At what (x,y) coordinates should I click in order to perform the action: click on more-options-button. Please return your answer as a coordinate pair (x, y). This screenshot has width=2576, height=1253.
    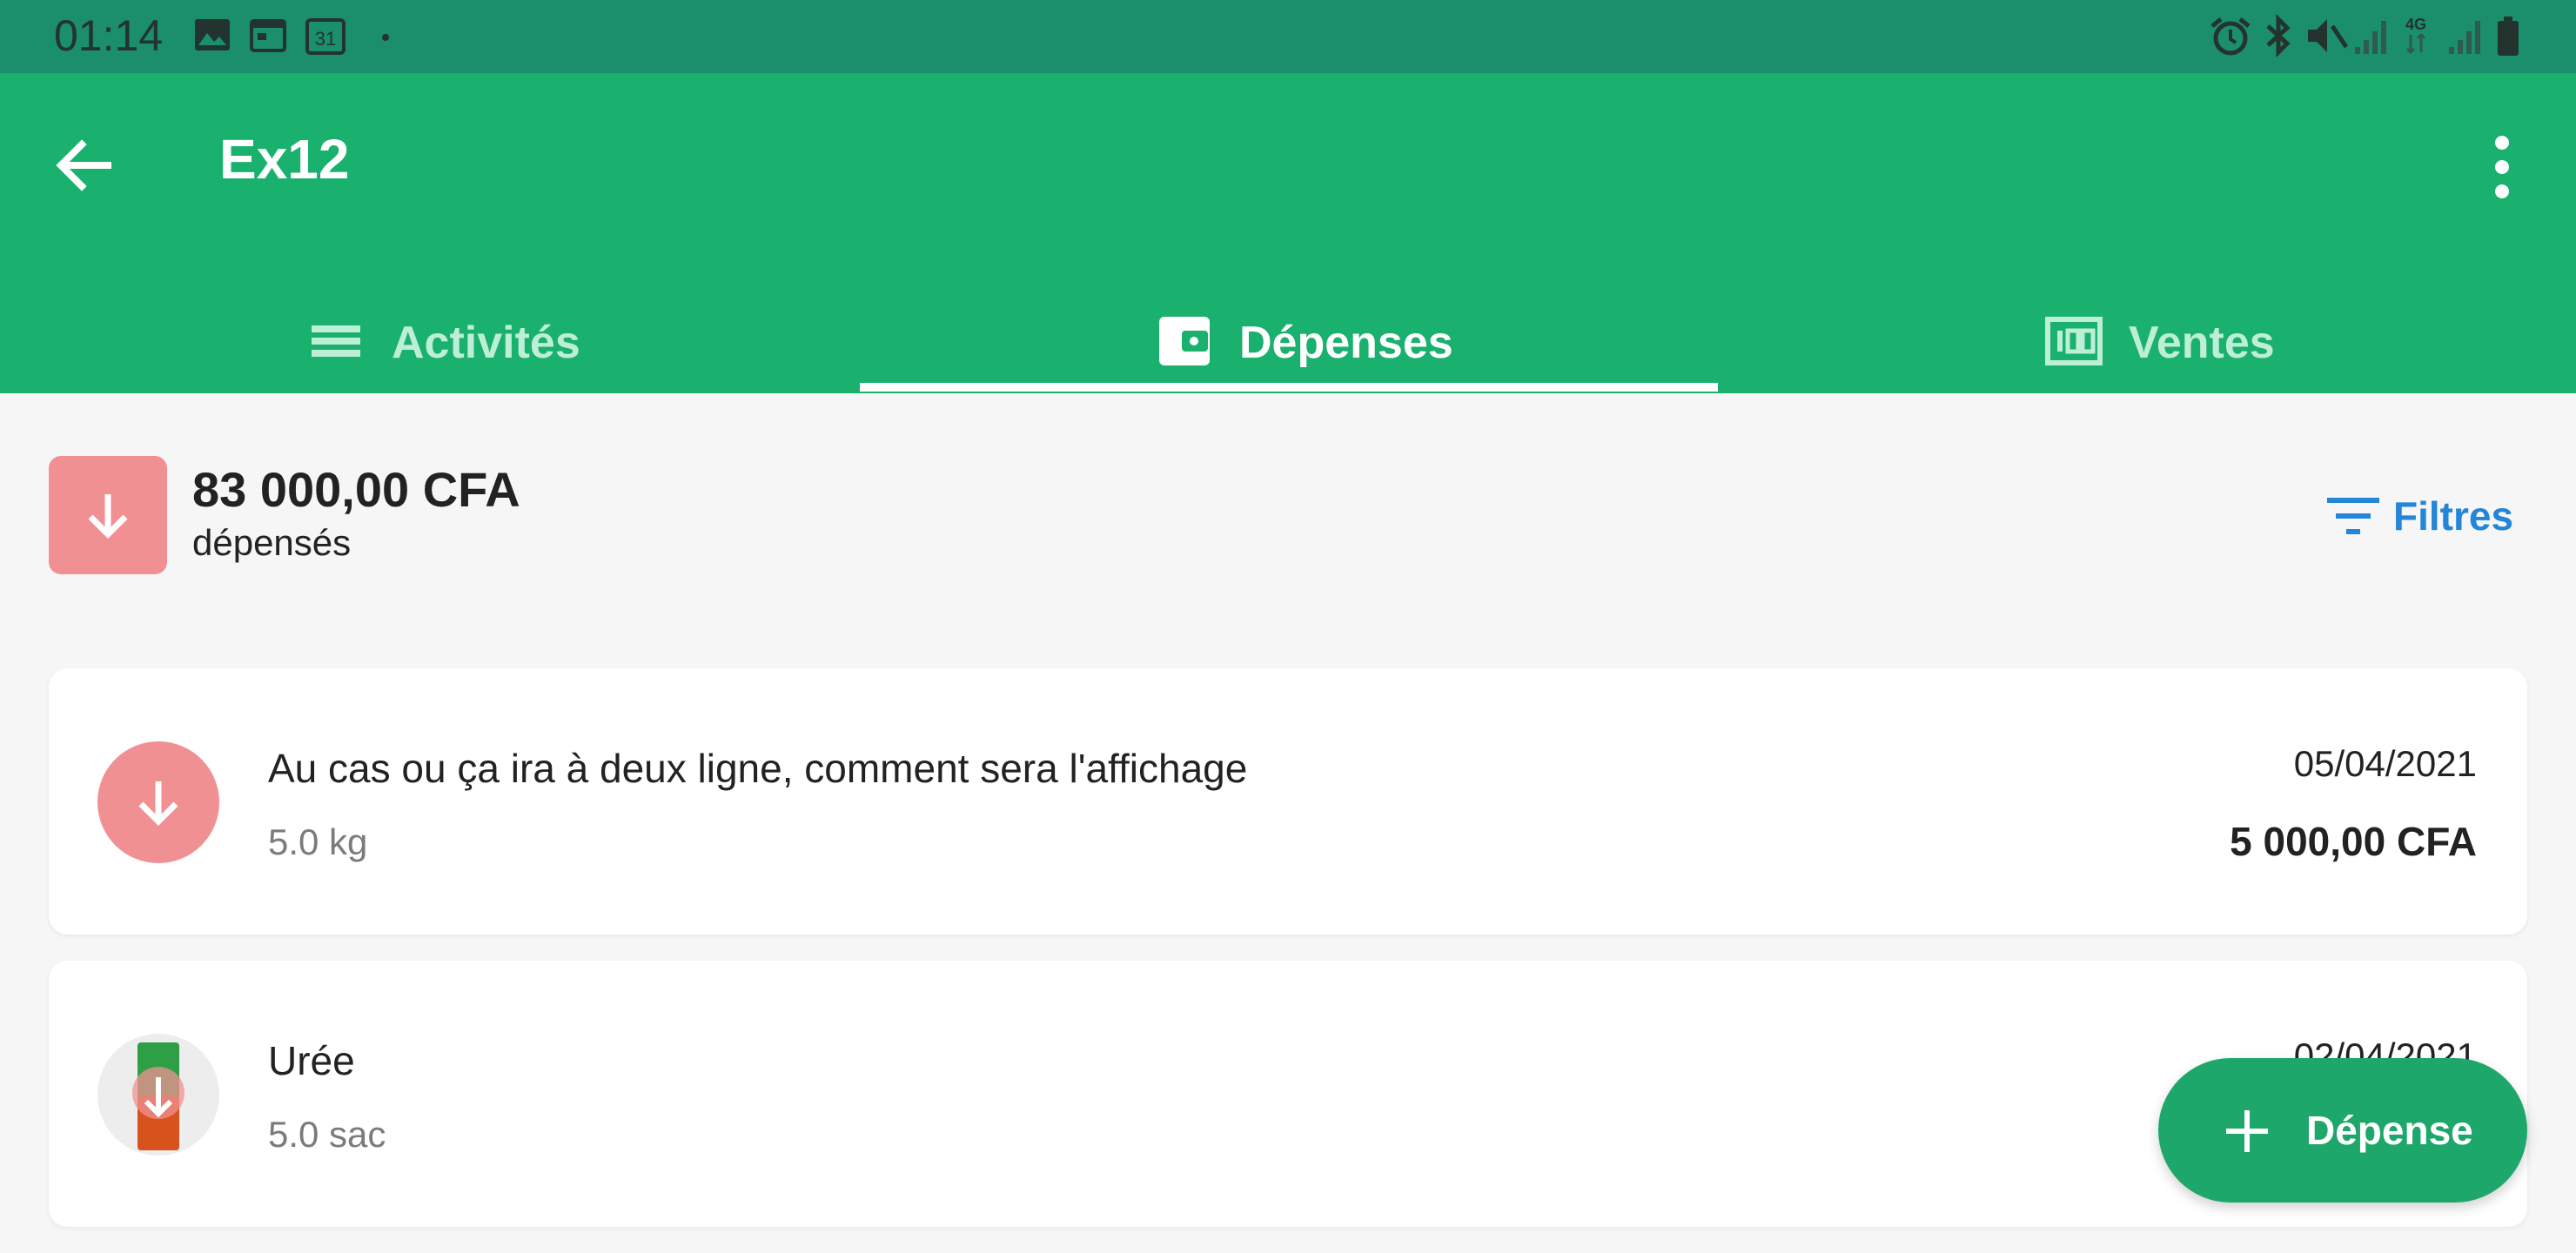
    Looking at the image, I should click on (2502, 168).